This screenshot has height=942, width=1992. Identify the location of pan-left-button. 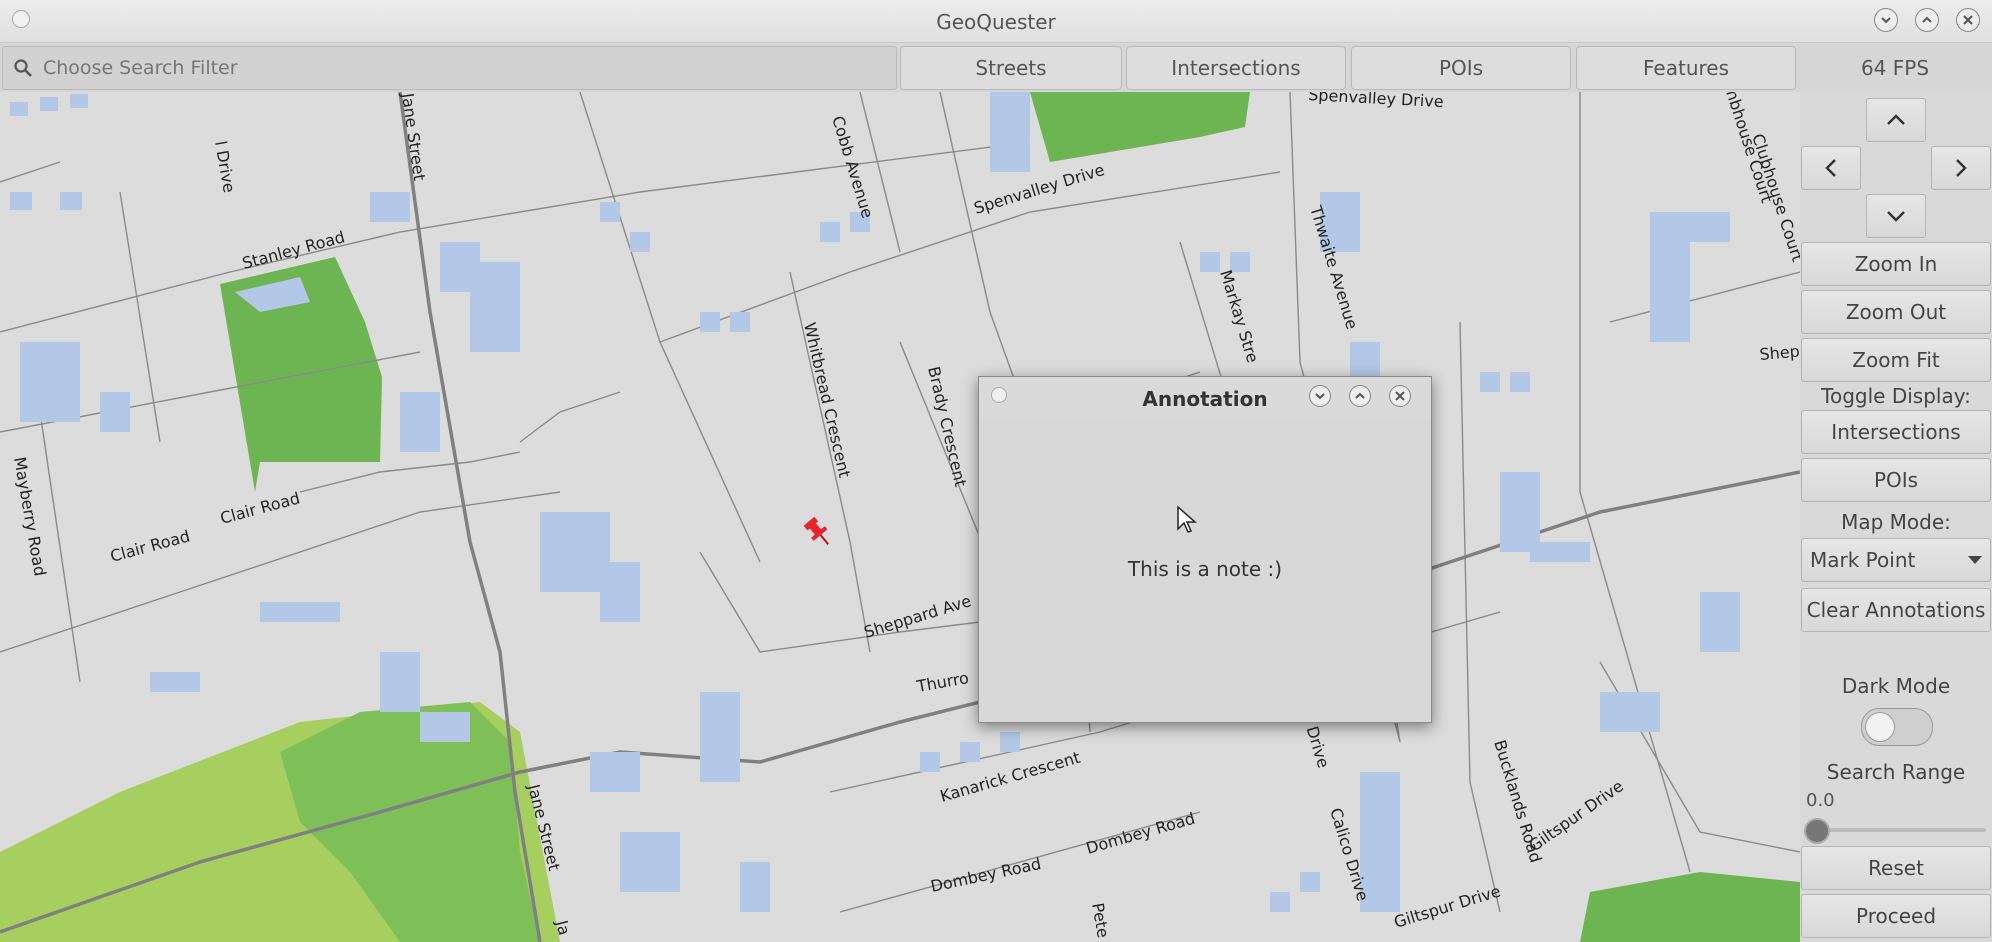
(1831, 168).